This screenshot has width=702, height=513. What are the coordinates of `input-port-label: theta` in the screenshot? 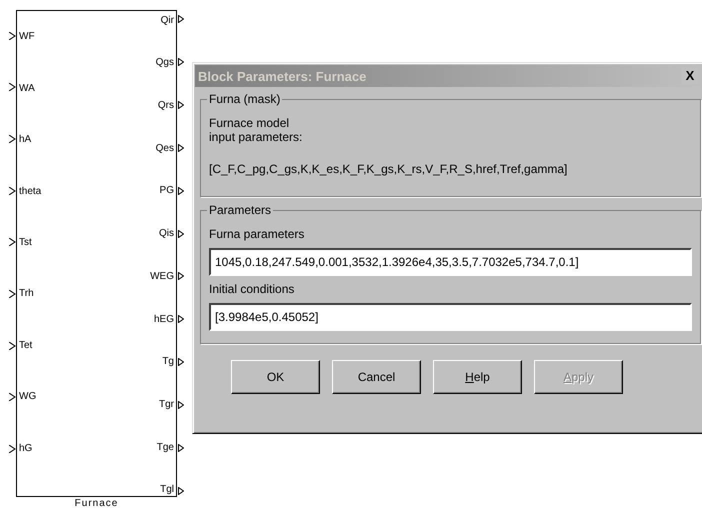 It's located at (30, 191).